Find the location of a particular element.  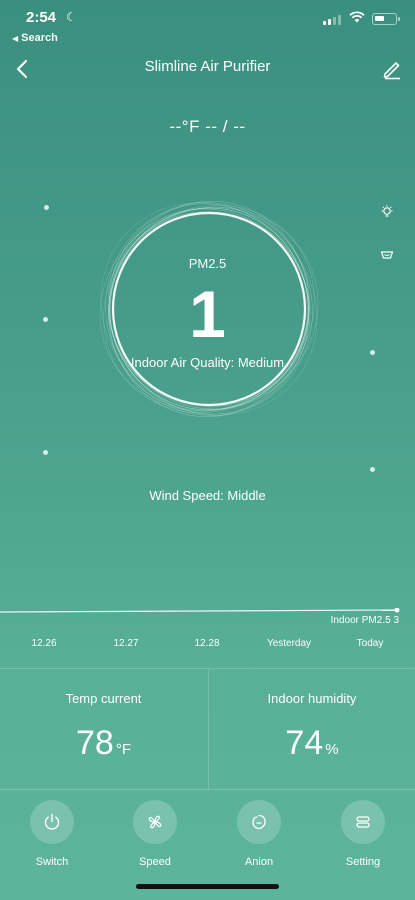

temperature-humidity-readout: --°F -- / -- is located at coordinates (207, 126).